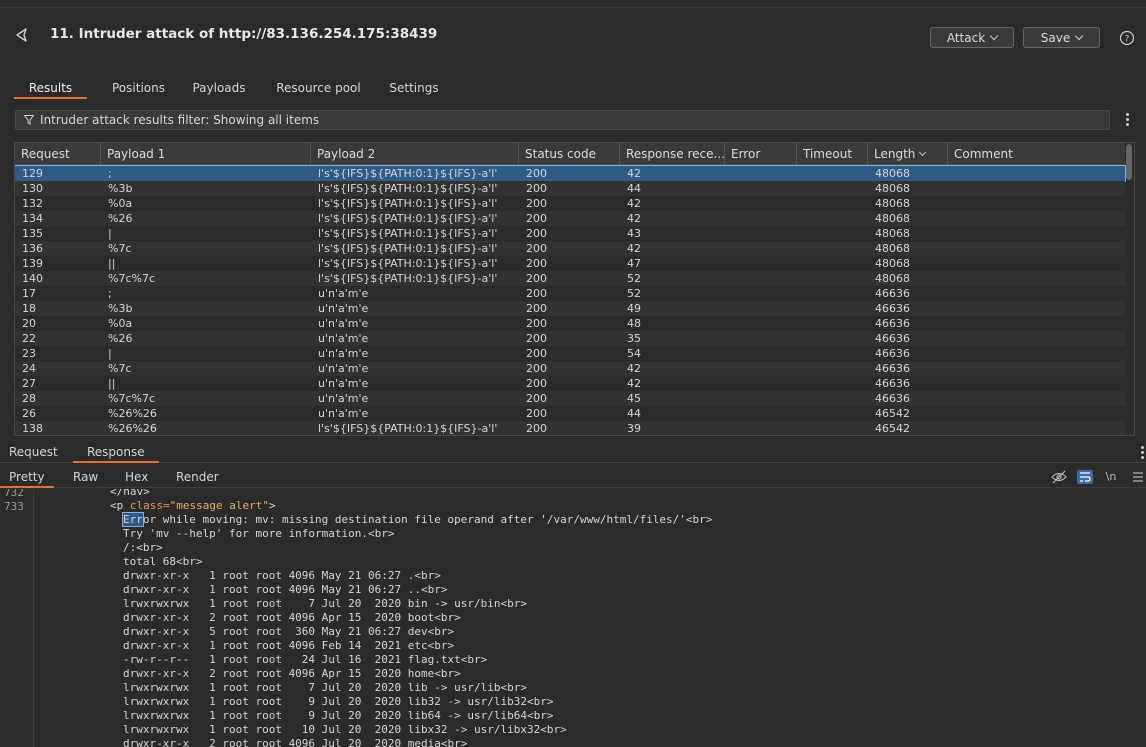  Describe the element at coordinates (33, 452) in the screenshot. I see `tab-request: Request` at that location.